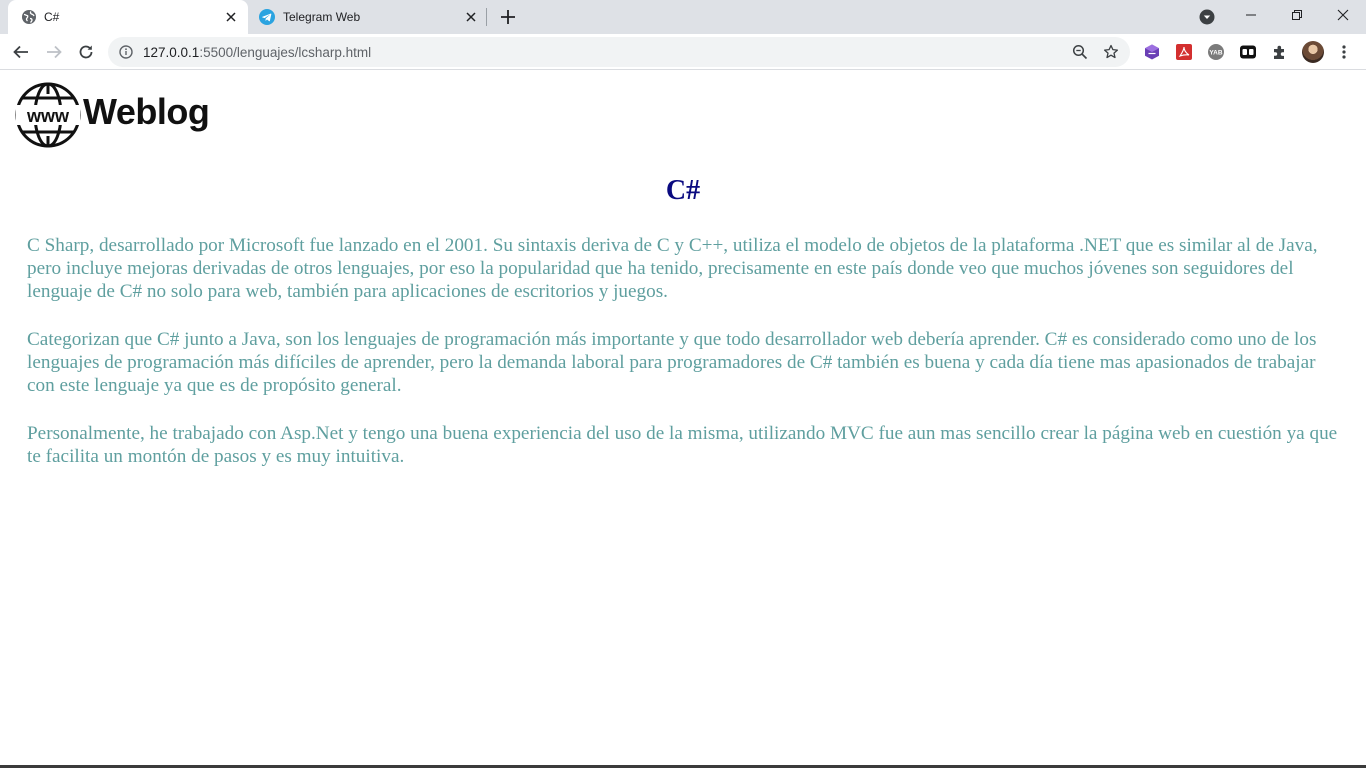 The width and height of the screenshot is (1366, 768). I want to click on restore-icon, so click(1297, 15).